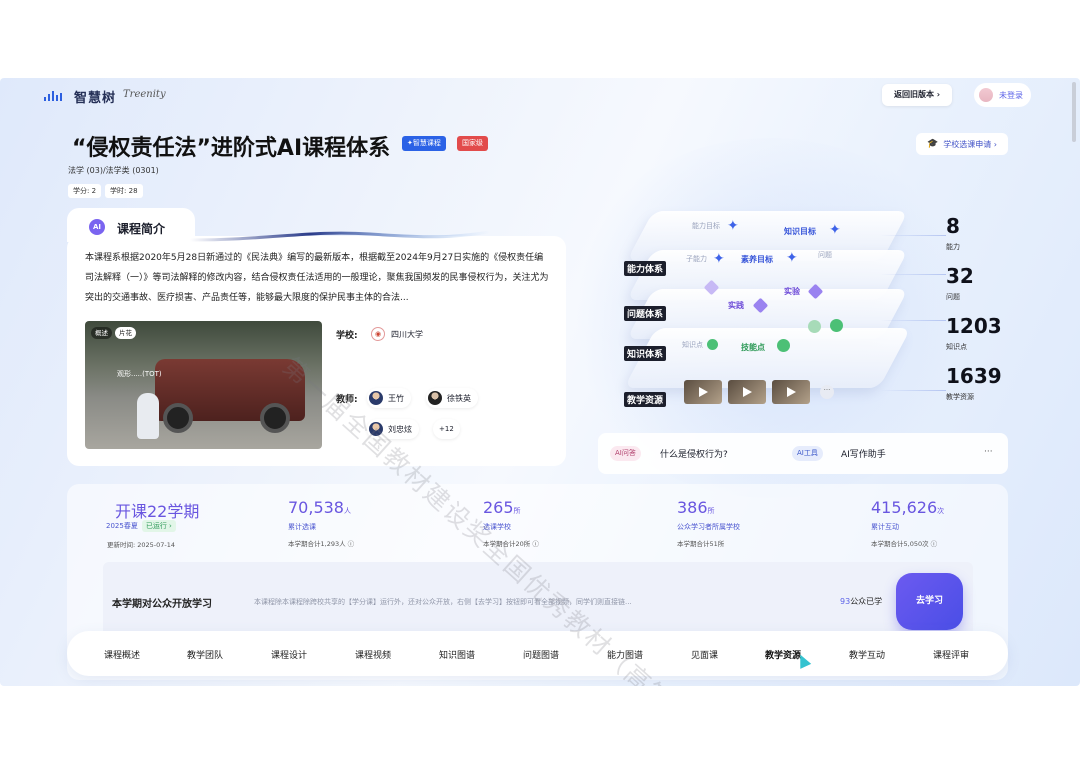 This screenshot has width=1080, height=764. What do you see at coordinates (917, 95) in the screenshot?
I see `old-version-button: 返回旧版本 ›` at bounding box center [917, 95].